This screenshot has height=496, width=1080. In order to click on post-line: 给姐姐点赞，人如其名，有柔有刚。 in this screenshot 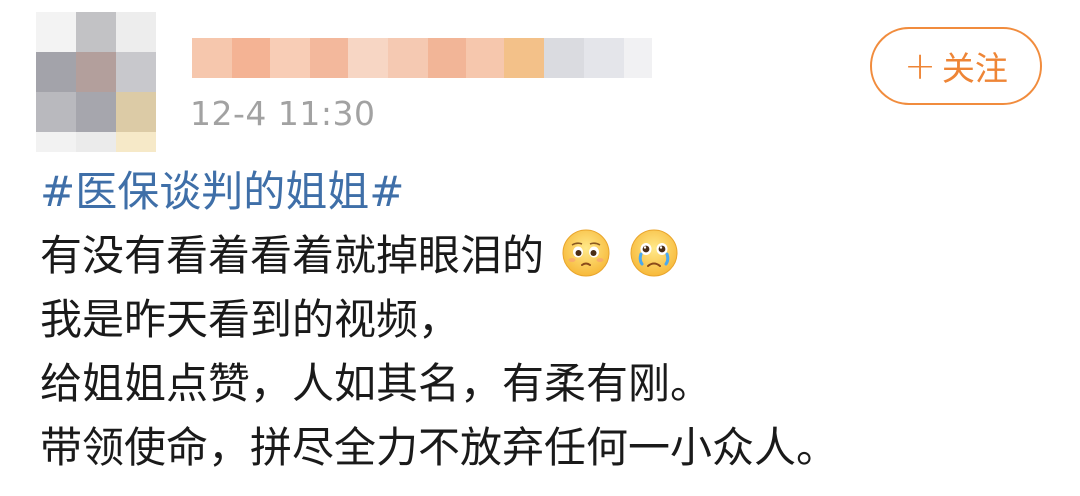, I will do `click(550, 384)`.